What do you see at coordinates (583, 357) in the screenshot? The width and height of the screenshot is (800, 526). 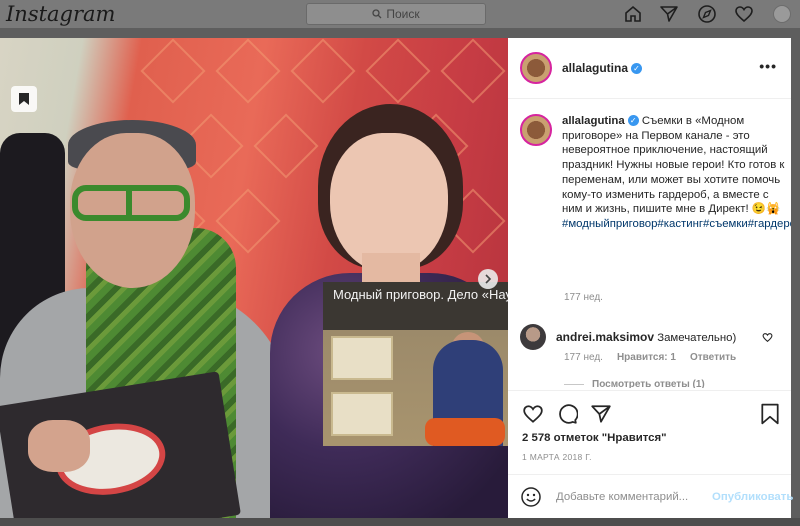 I see `comment-timestamp: 177 нед.` at bounding box center [583, 357].